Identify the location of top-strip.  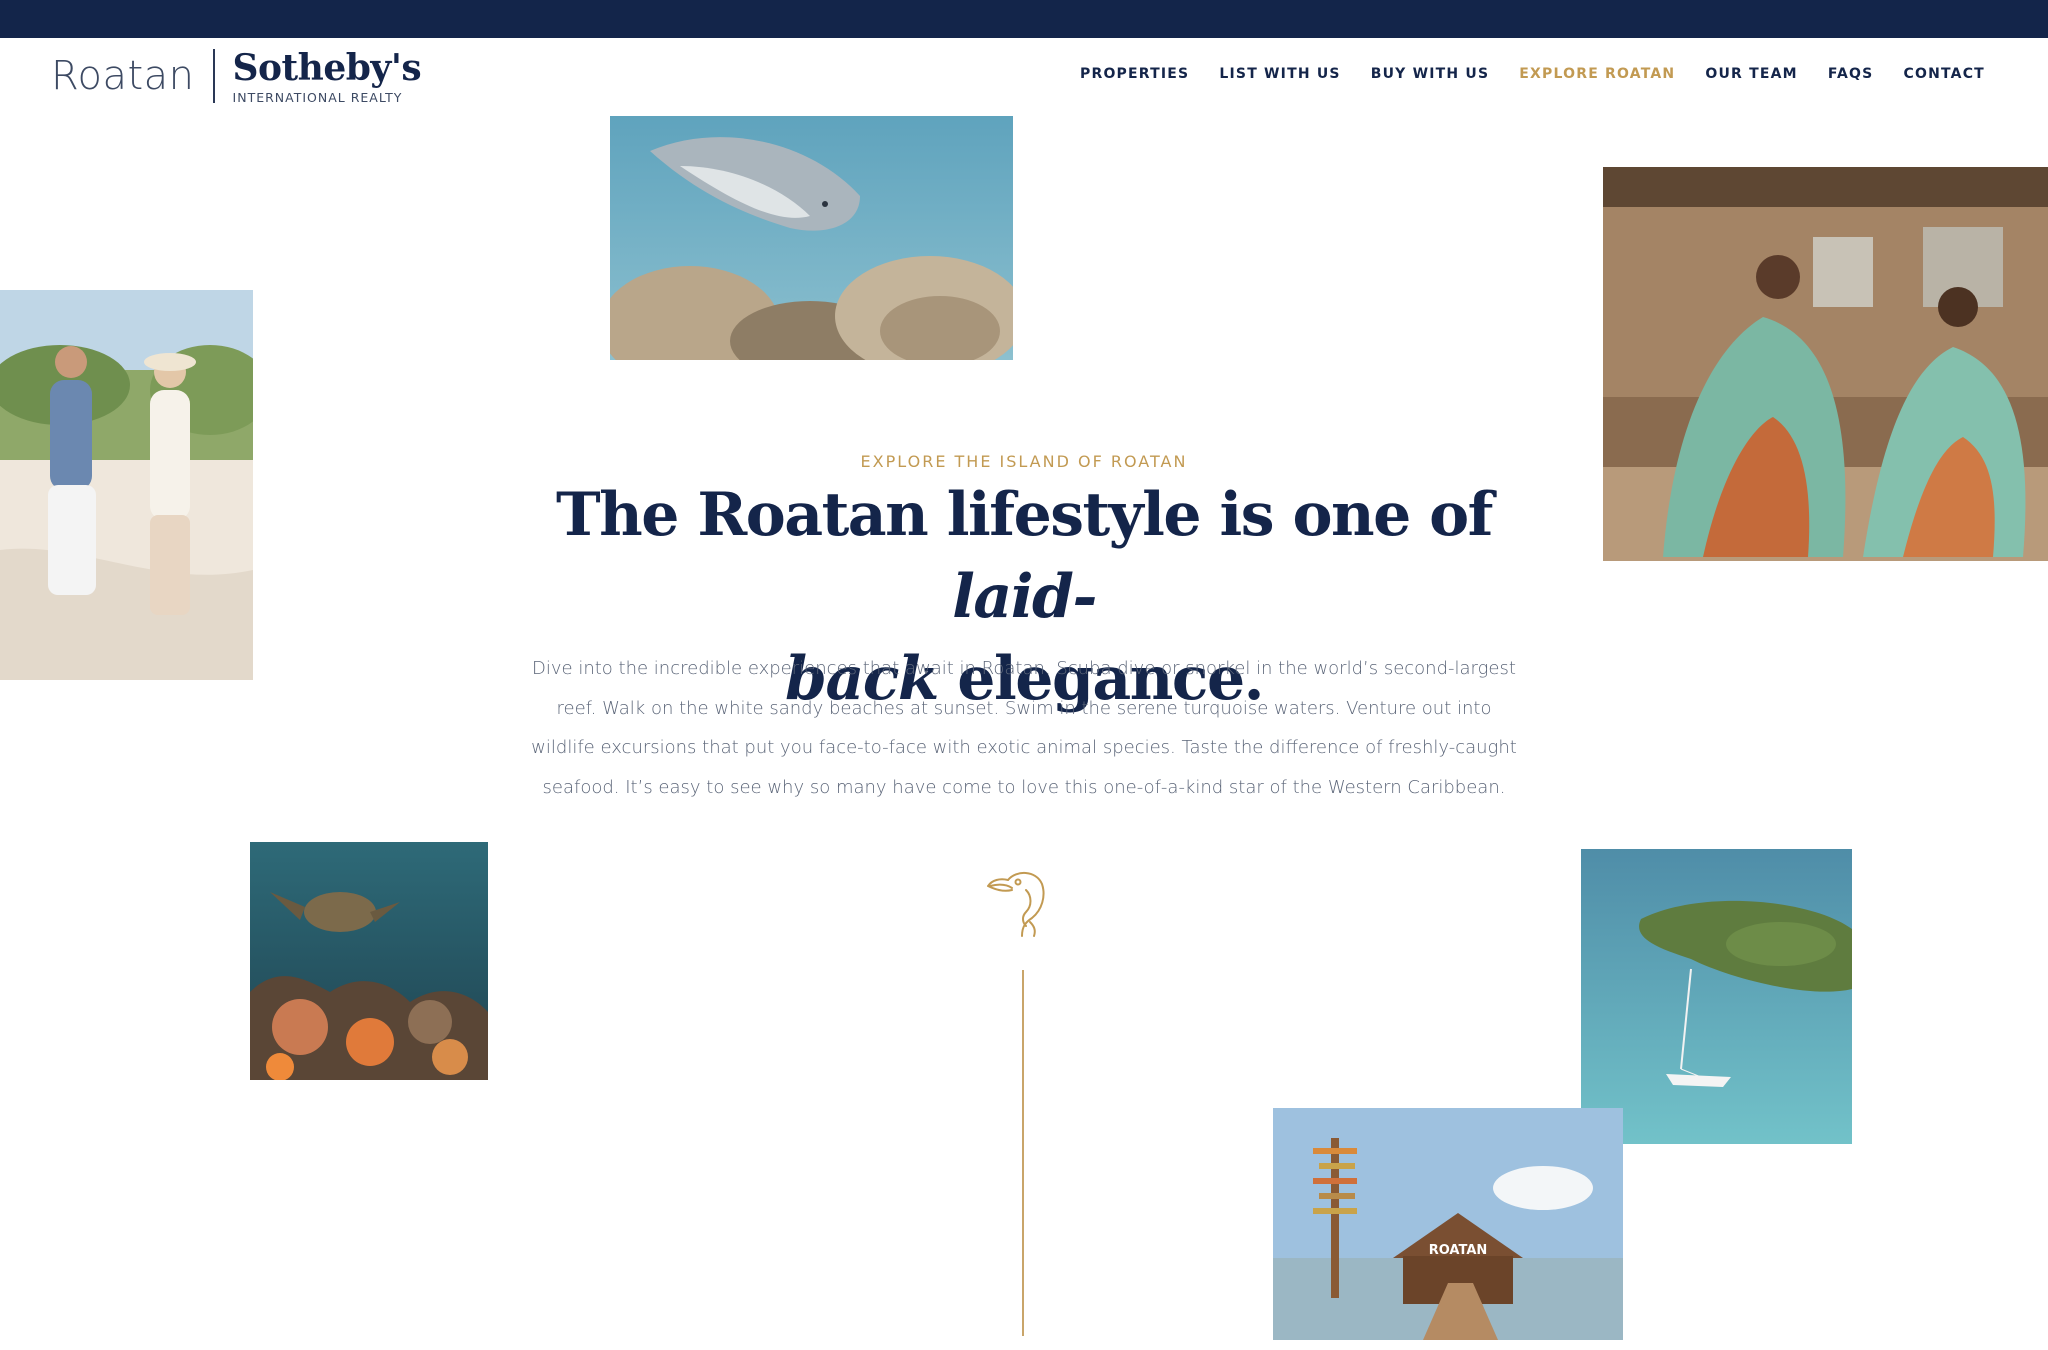
(1024, 19).